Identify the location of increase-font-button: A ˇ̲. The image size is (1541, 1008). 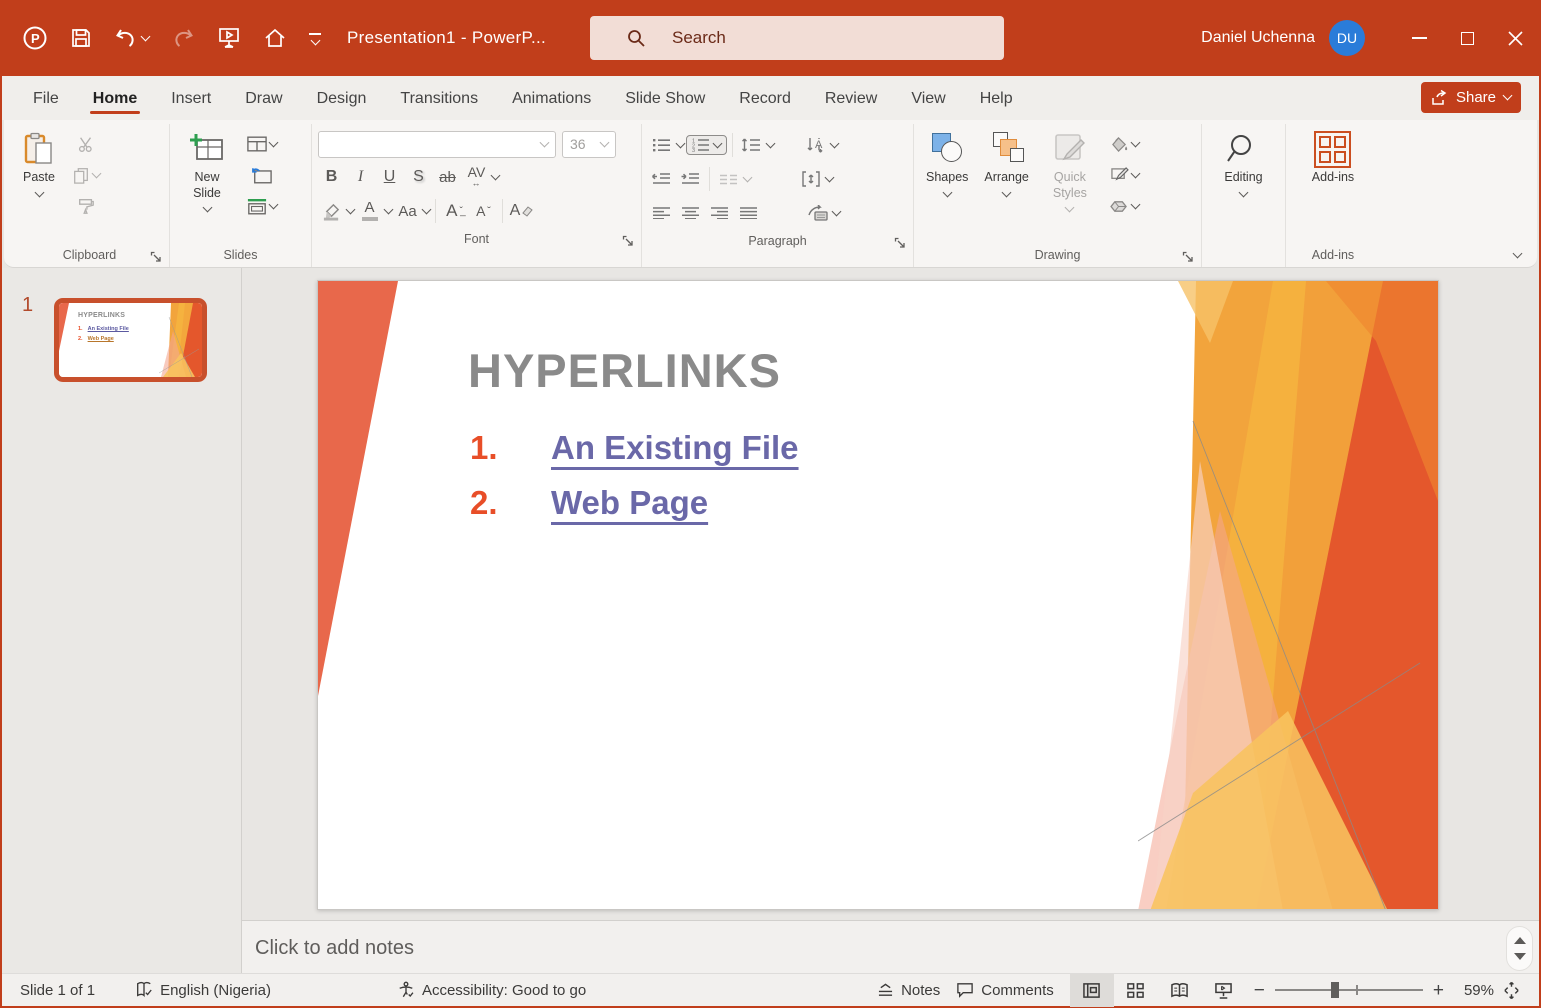
(454, 211).